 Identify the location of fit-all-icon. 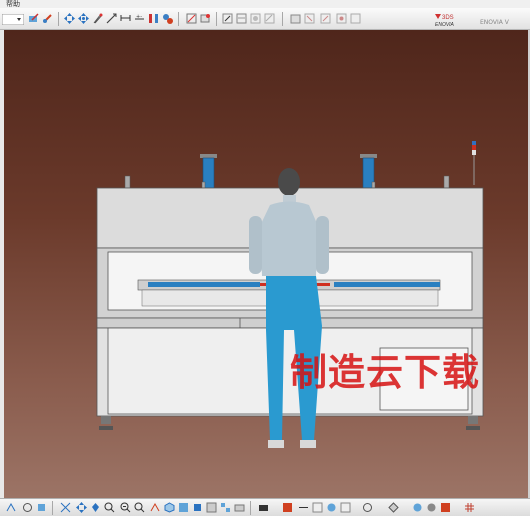
(65, 507).